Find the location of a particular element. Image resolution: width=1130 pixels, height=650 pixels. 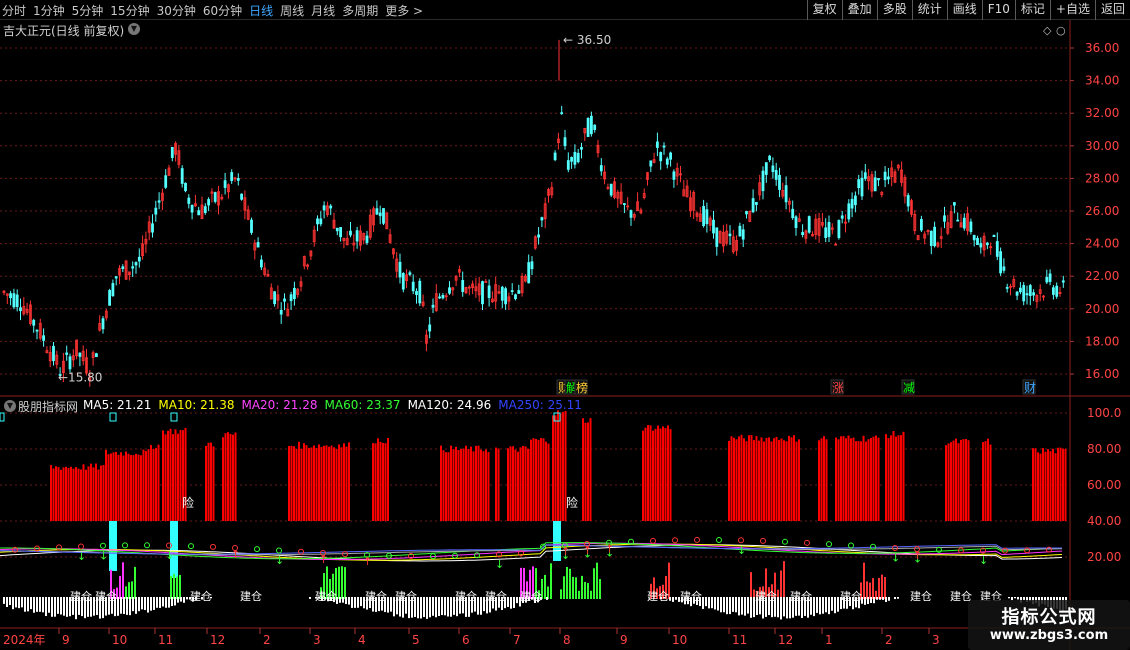

period-tab: 60分钟 is located at coordinates (222, 10).